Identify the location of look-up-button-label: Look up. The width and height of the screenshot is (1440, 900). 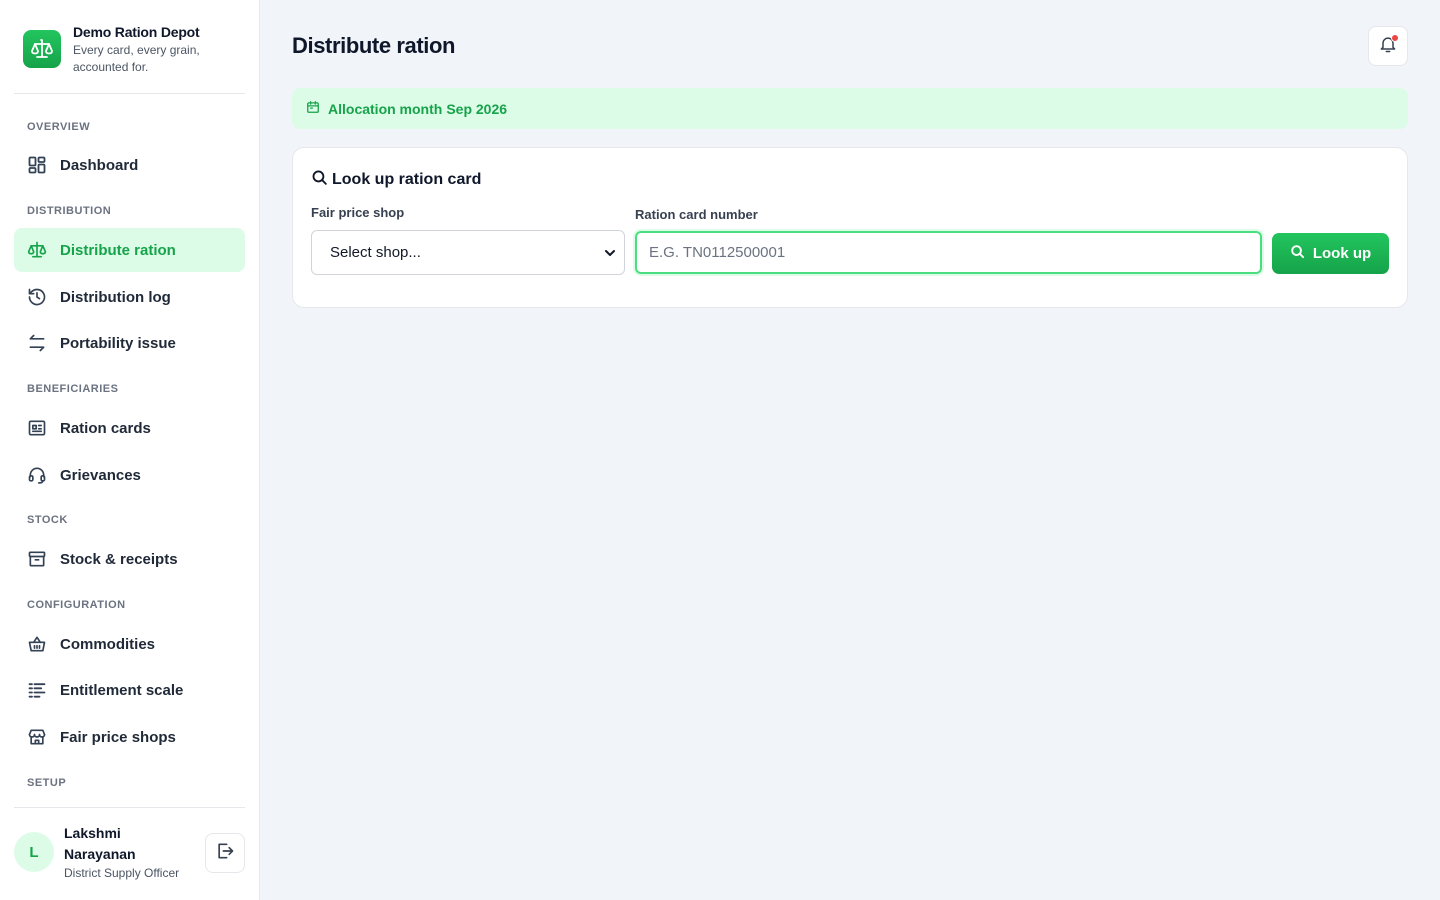
(1342, 253).